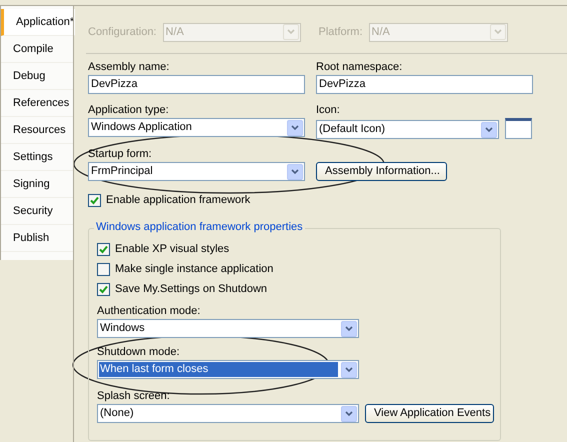  Describe the element at coordinates (120, 154) in the screenshot. I see `field-label: Startup form:` at that location.